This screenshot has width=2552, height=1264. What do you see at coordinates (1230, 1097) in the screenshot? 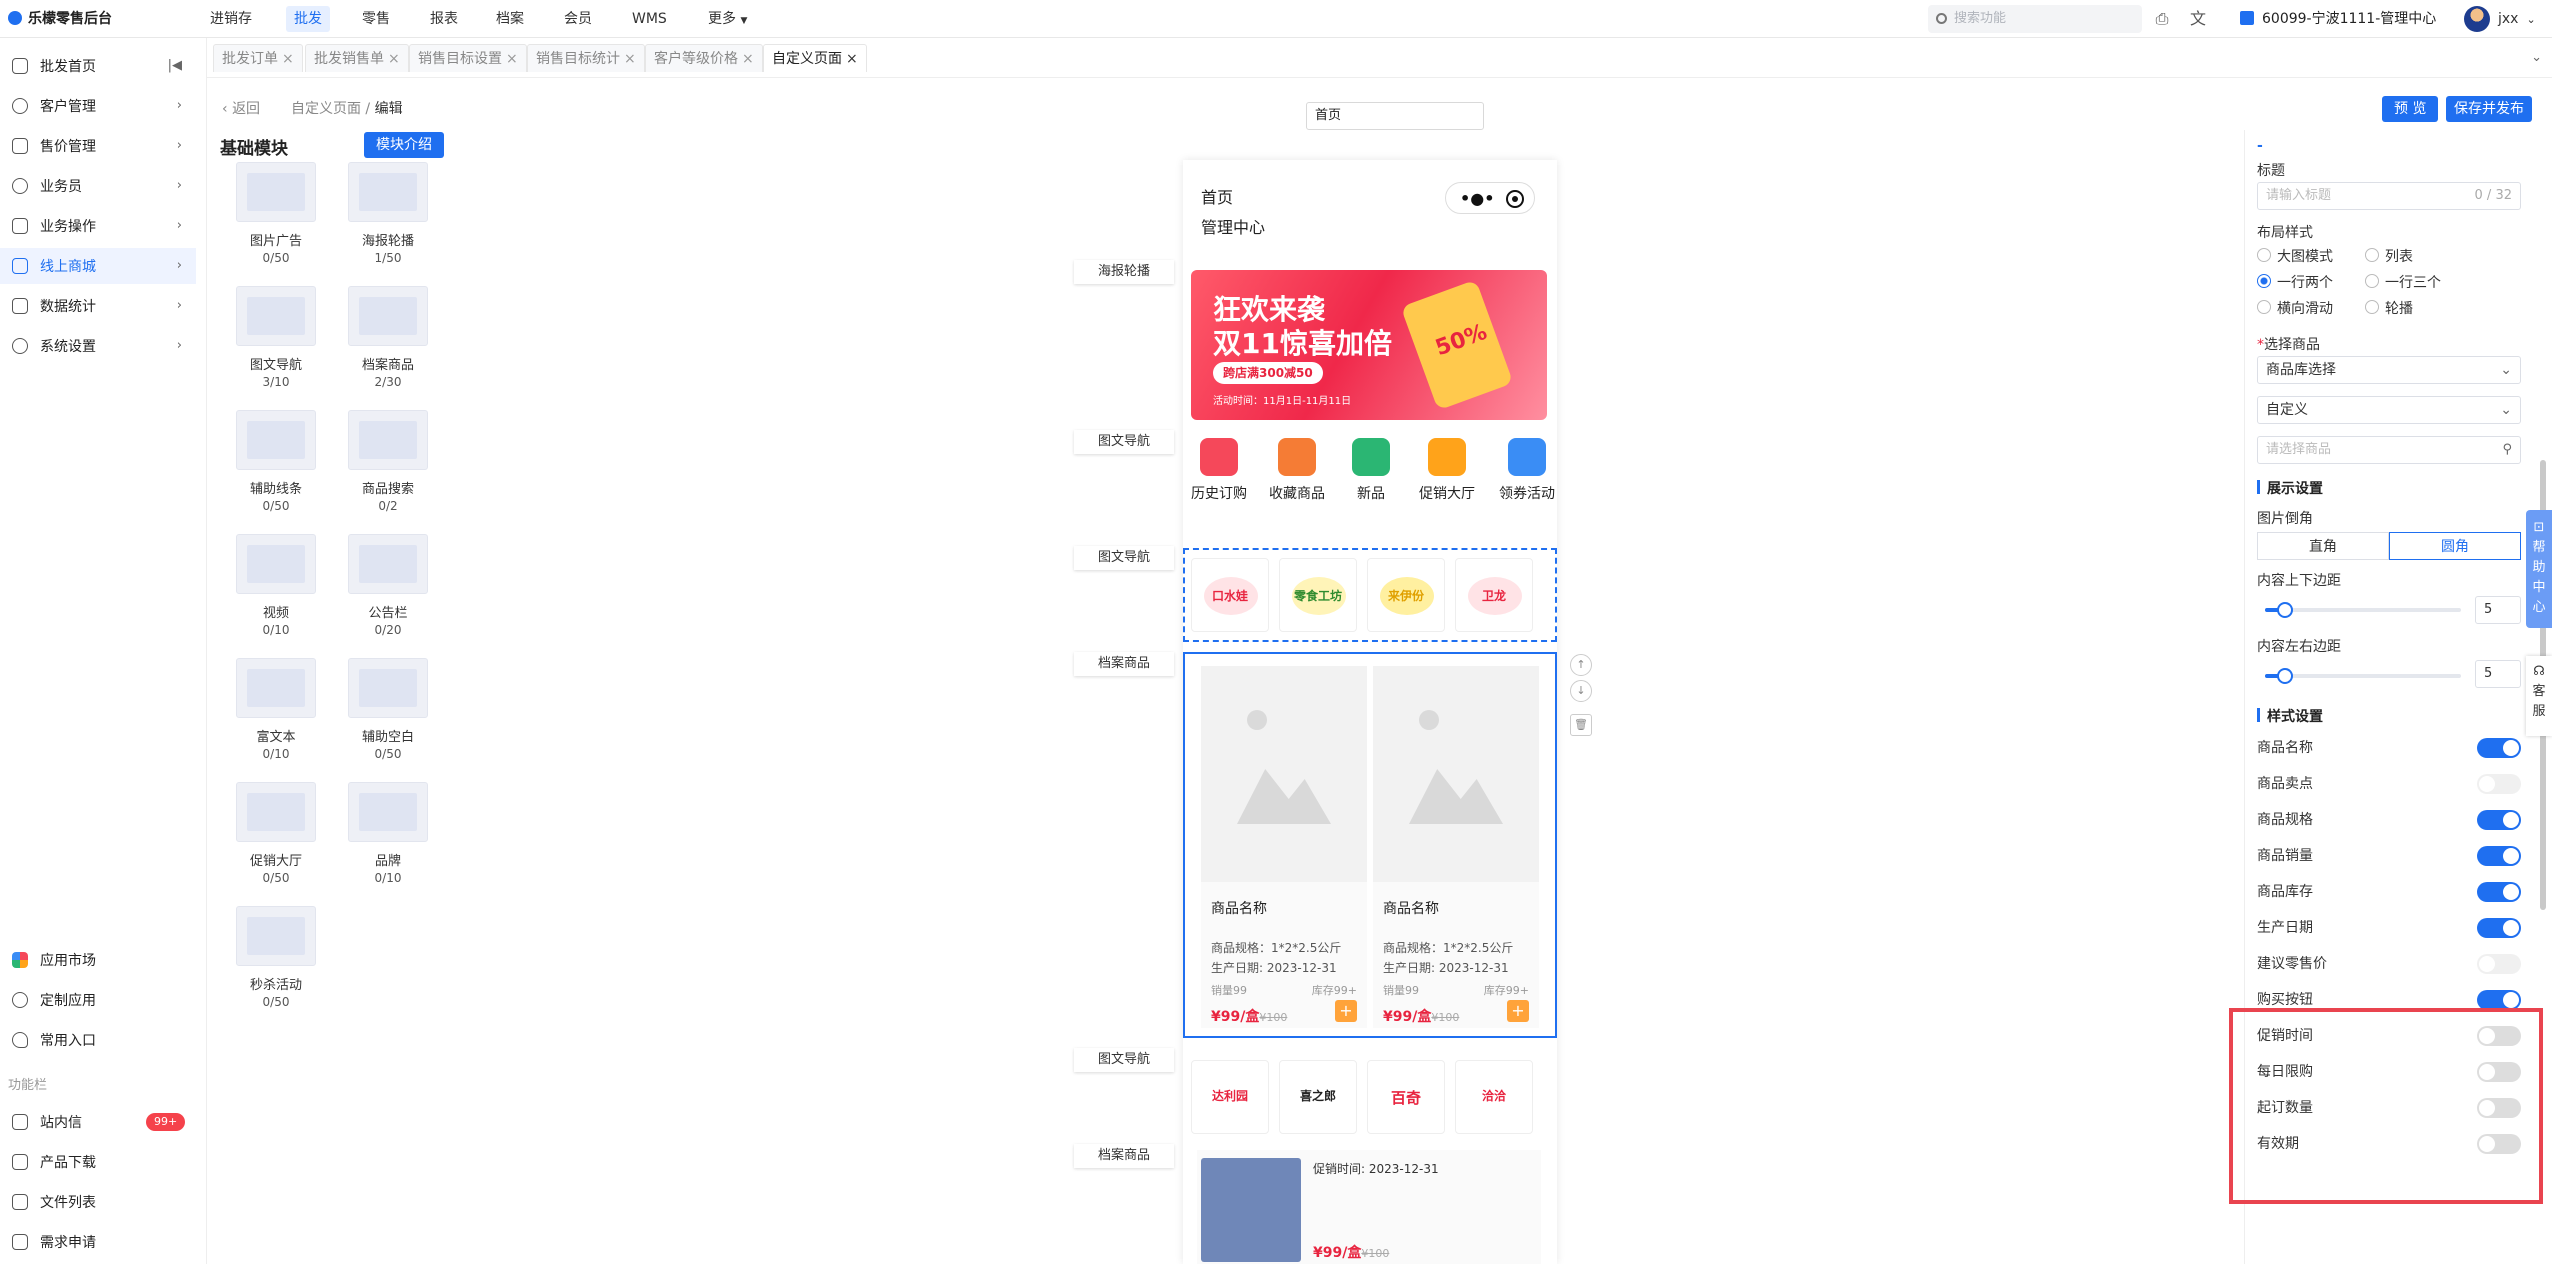
I see `brand-logo: 达利园` at bounding box center [1230, 1097].